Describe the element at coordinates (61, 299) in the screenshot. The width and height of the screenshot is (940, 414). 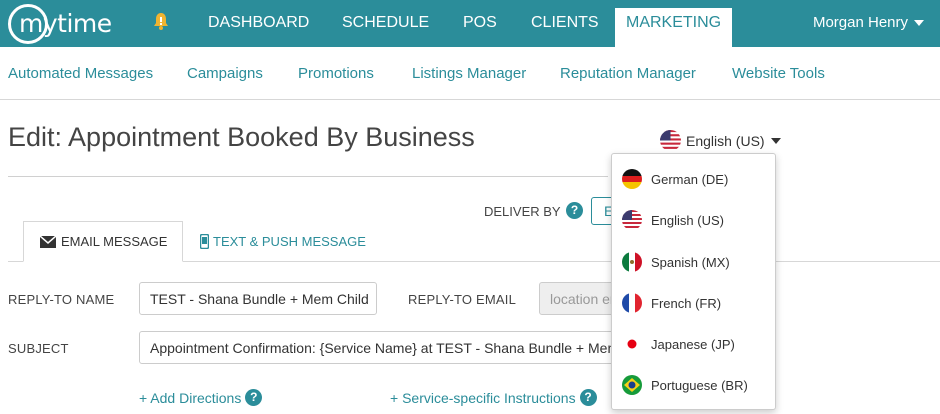
I see `reply-to-name-label: REPLY-TO NAME` at that location.